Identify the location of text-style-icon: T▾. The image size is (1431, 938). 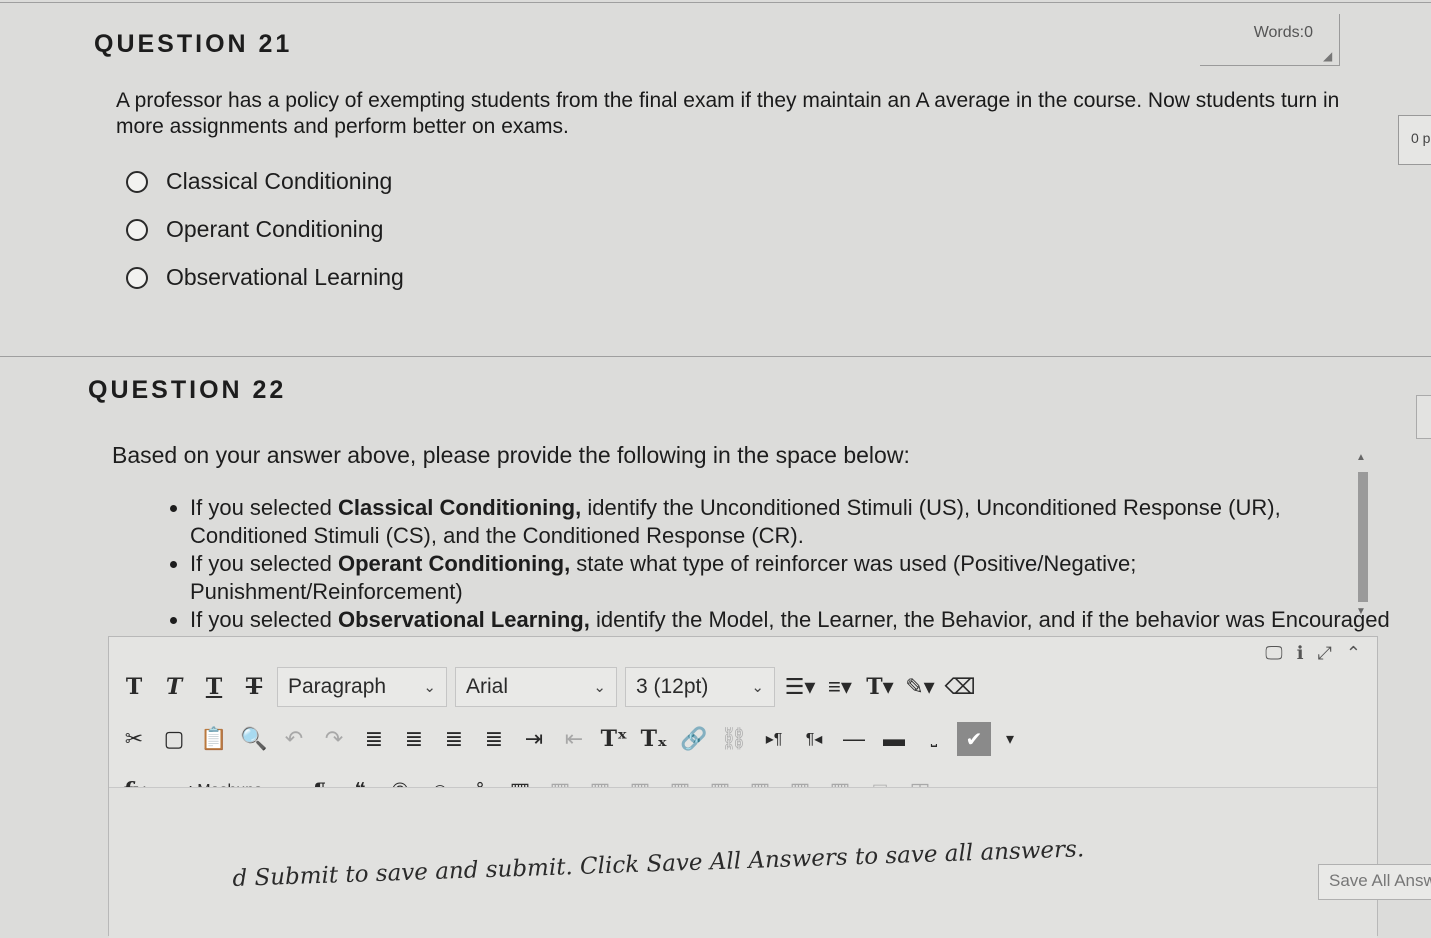
(880, 687).